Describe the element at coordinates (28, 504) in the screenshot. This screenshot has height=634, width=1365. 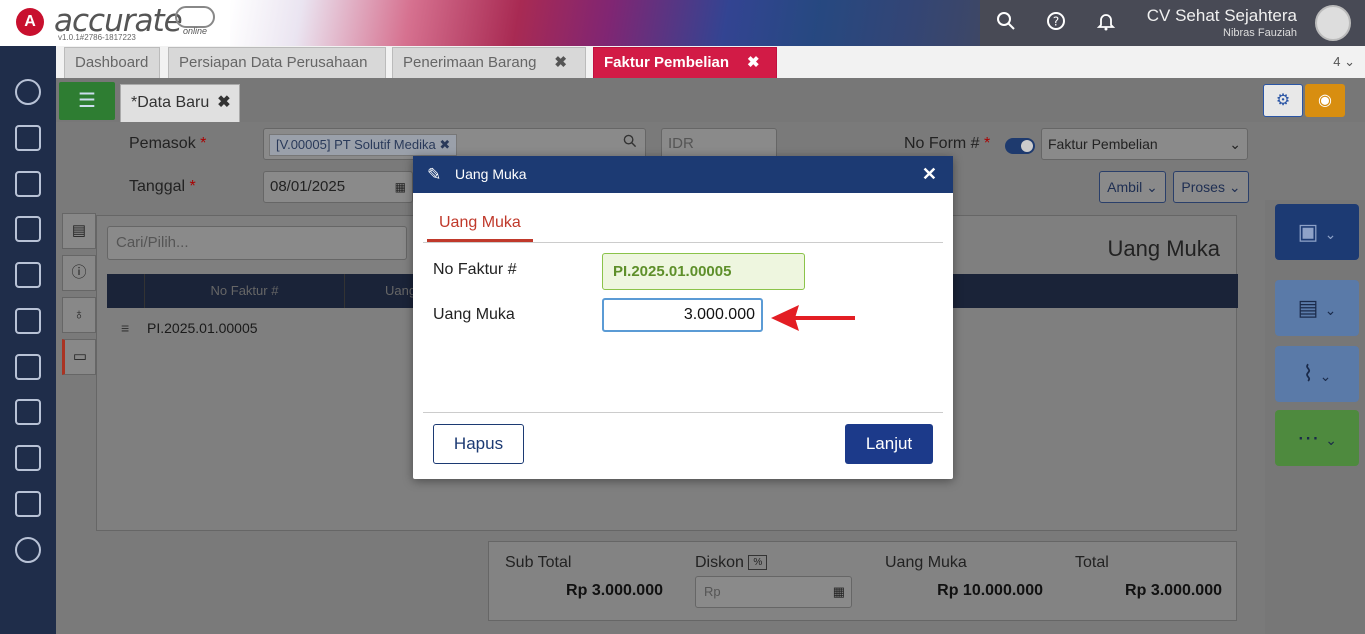
I see `tax-icon` at that location.